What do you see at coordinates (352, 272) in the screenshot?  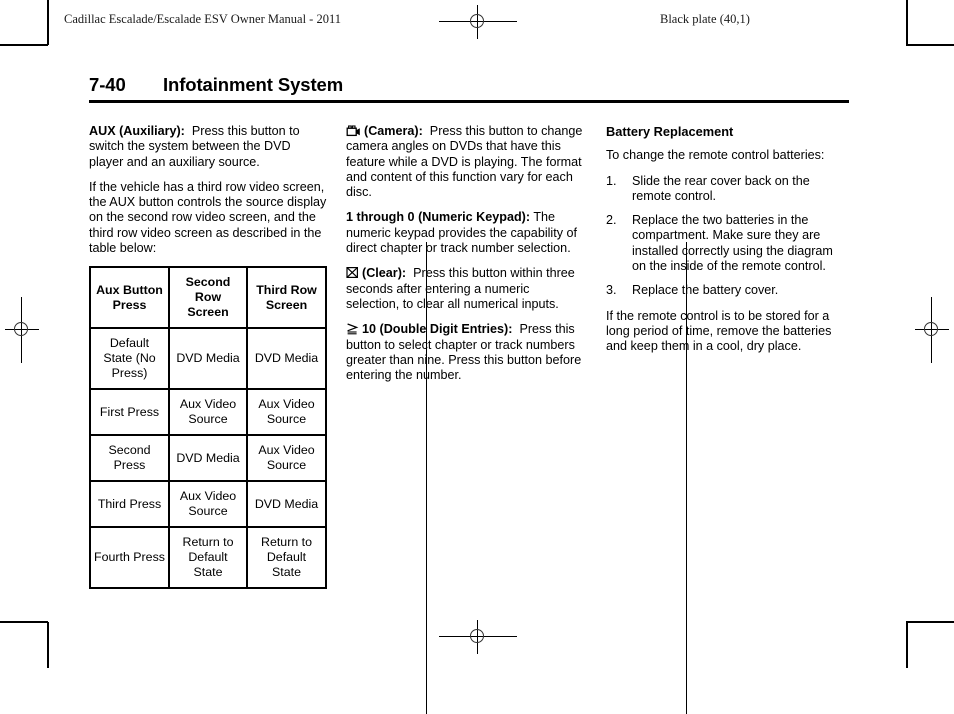 I see `crossed-box-clear-icon` at bounding box center [352, 272].